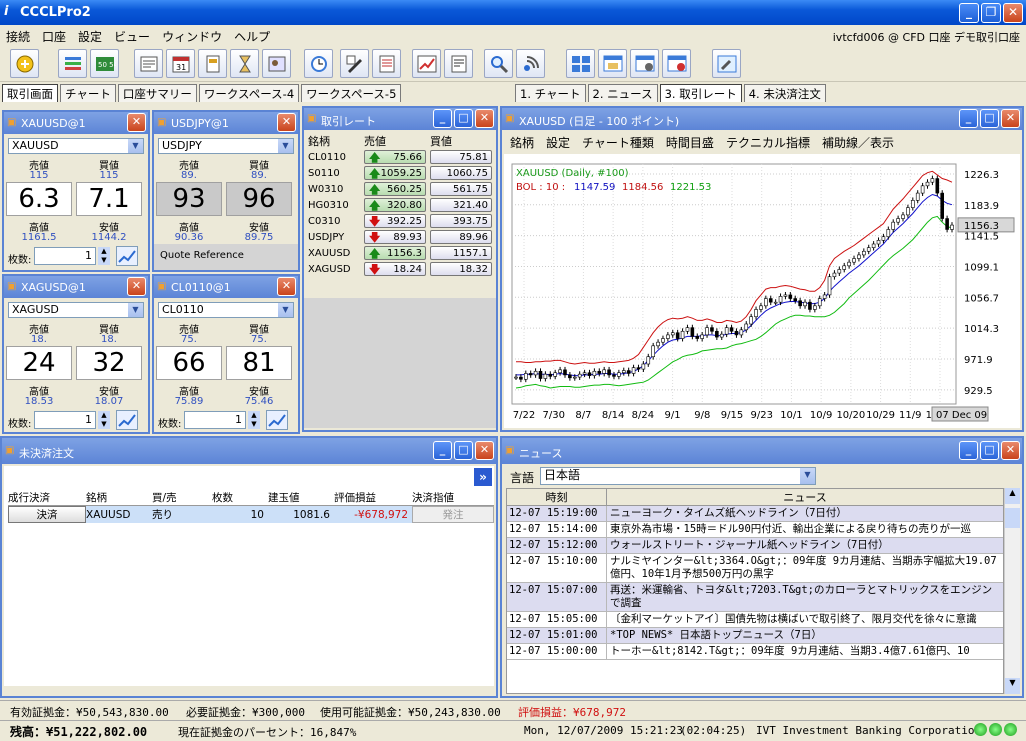 The image size is (1026, 741). Describe the element at coordinates (426, 63) in the screenshot. I see `chart-tool-button` at that location.